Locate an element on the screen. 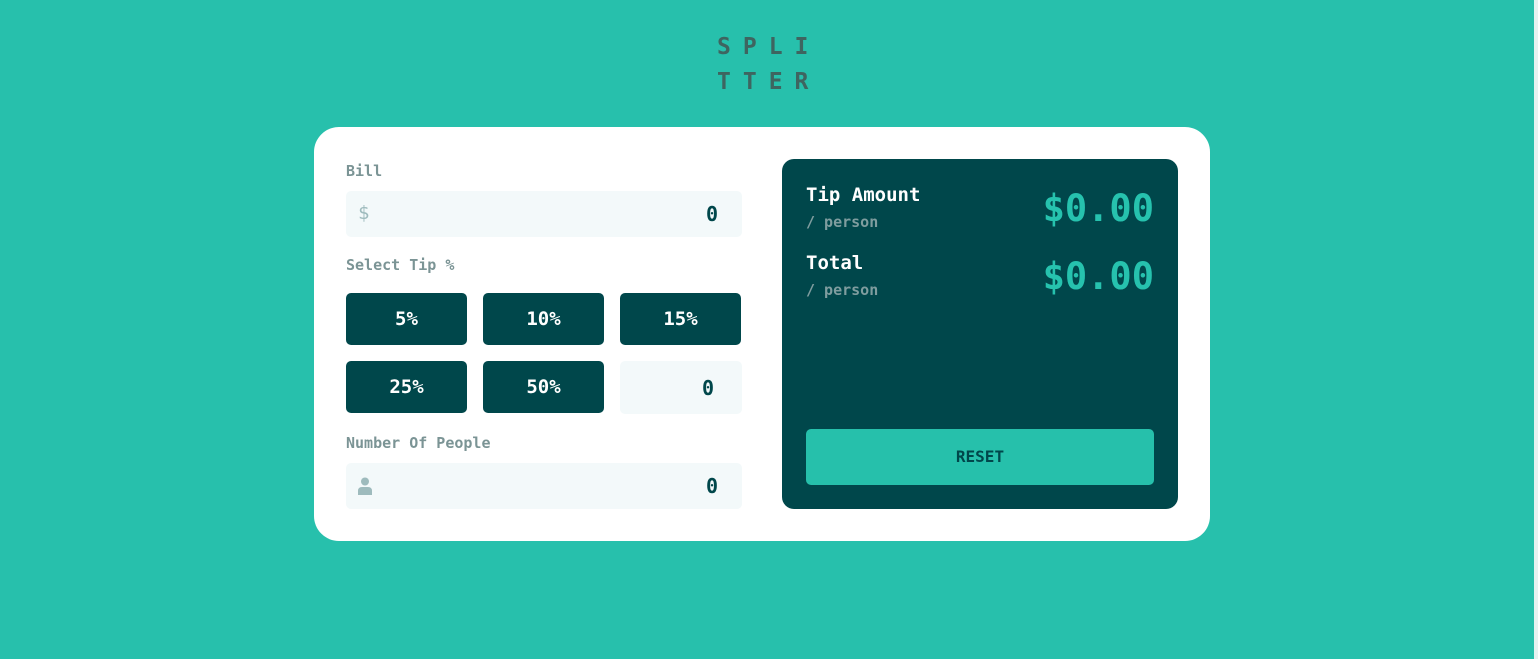 This screenshot has height=659, width=1538. tip-button-15: 15% is located at coordinates (680, 319).